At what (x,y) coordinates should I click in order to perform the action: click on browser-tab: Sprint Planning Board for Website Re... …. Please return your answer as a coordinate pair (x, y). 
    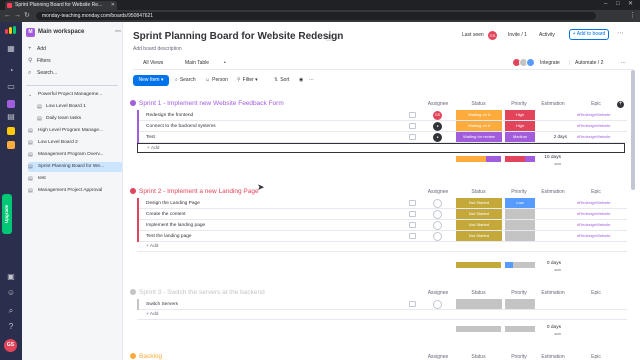
    Looking at the image, I should click on (61, 5).